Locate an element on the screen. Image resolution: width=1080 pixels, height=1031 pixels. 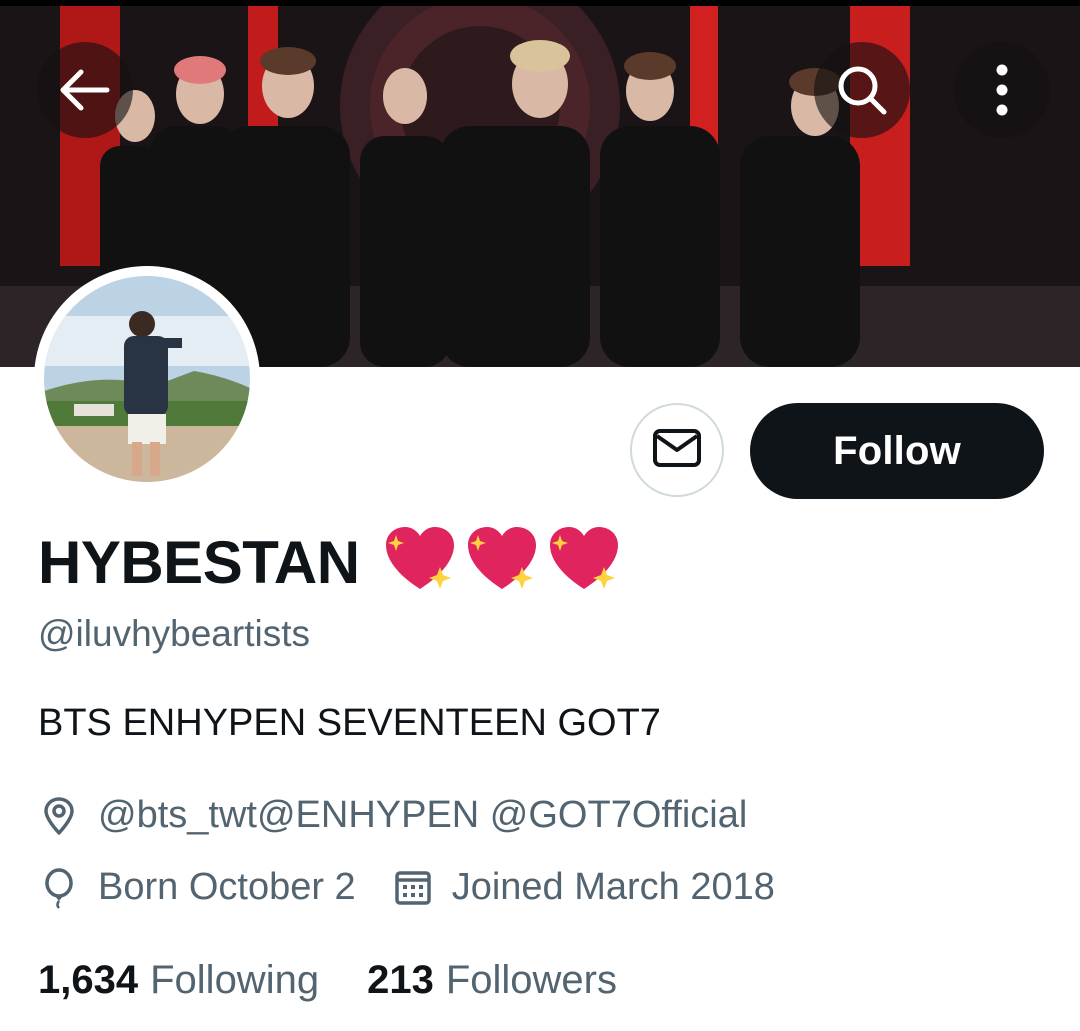
message-button is located at coordinates (677, 450).